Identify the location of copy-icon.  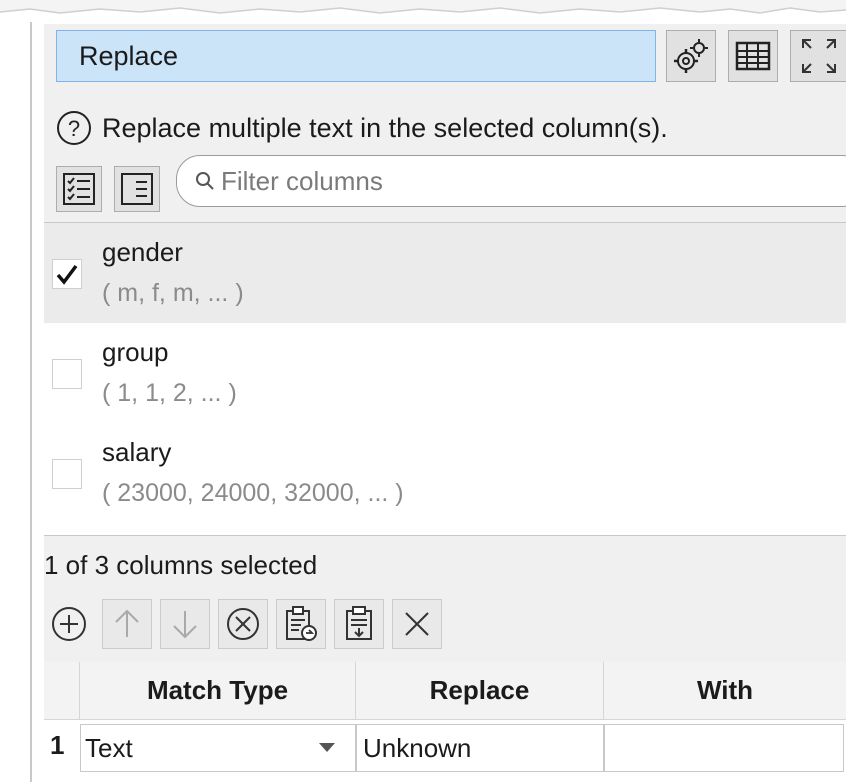
(359, 623).